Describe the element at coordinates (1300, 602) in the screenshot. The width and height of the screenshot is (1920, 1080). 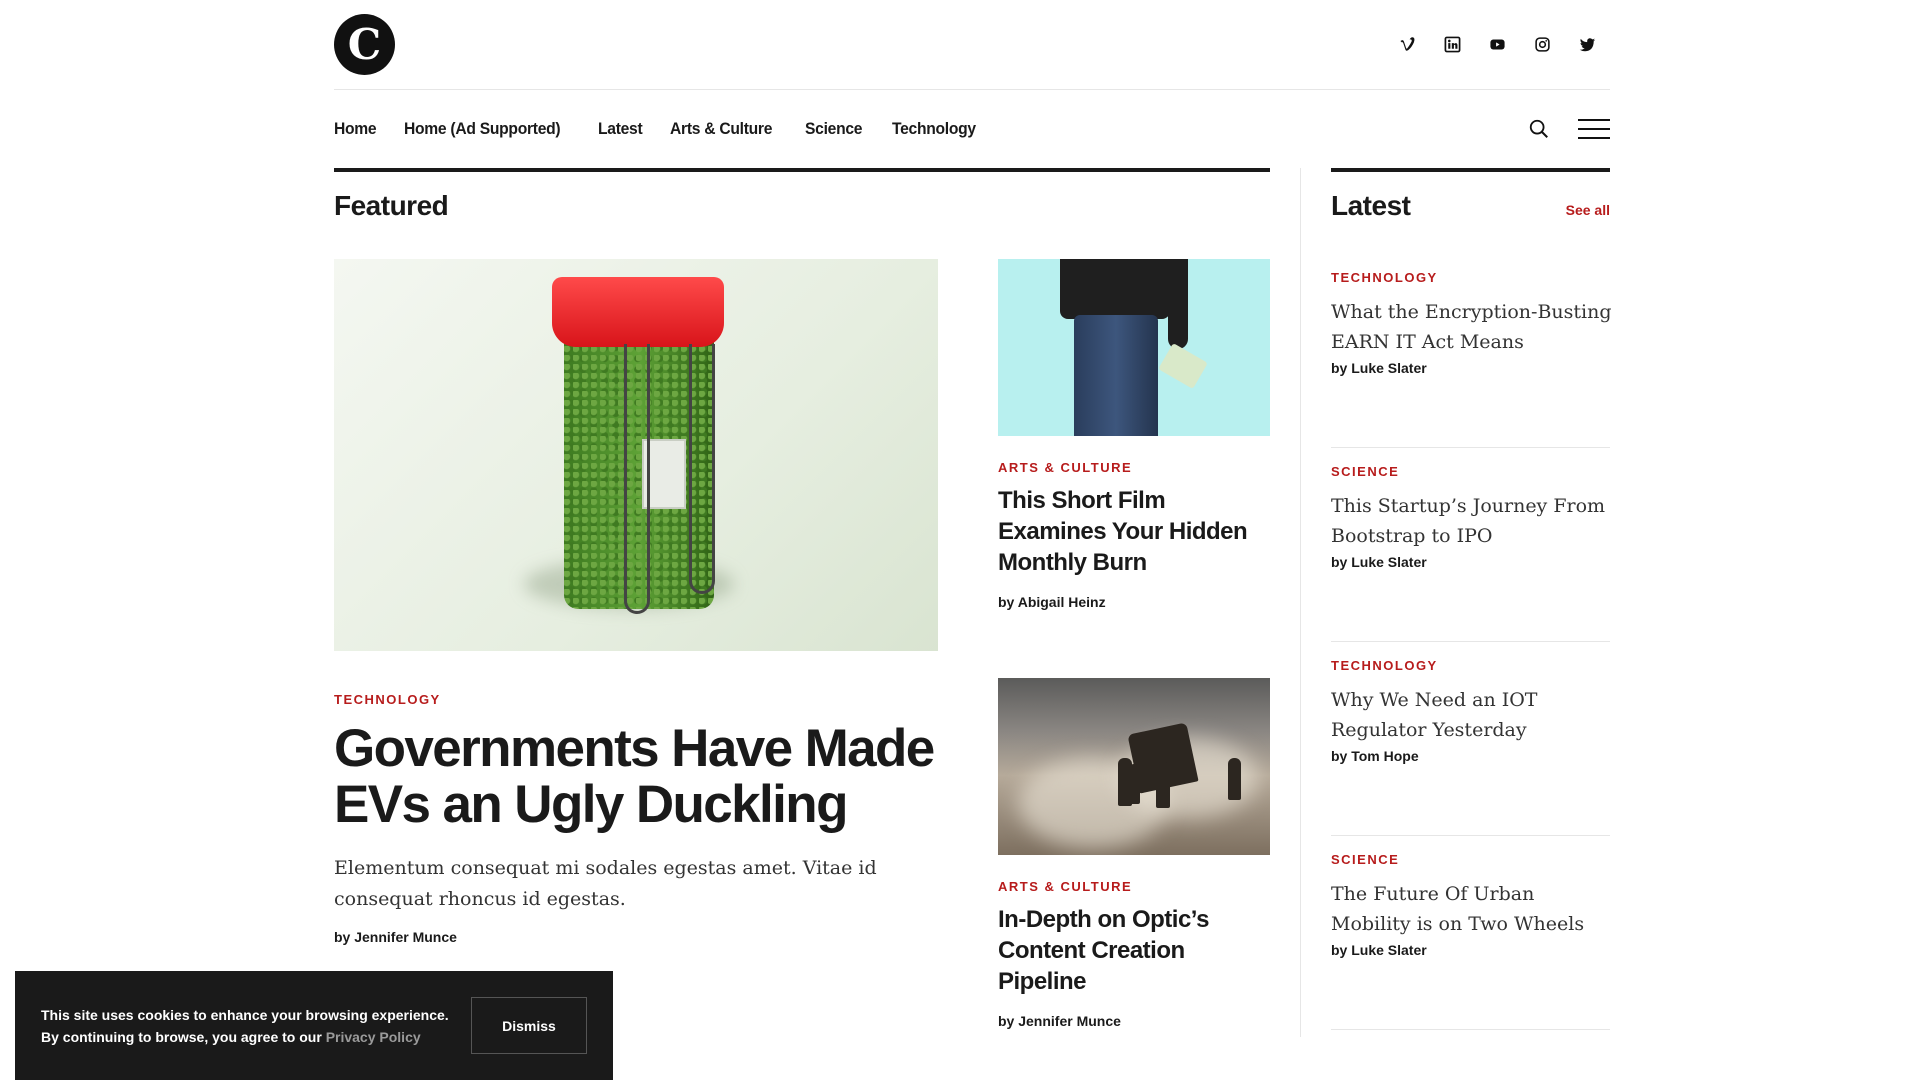
I see `column-divider` at that location.